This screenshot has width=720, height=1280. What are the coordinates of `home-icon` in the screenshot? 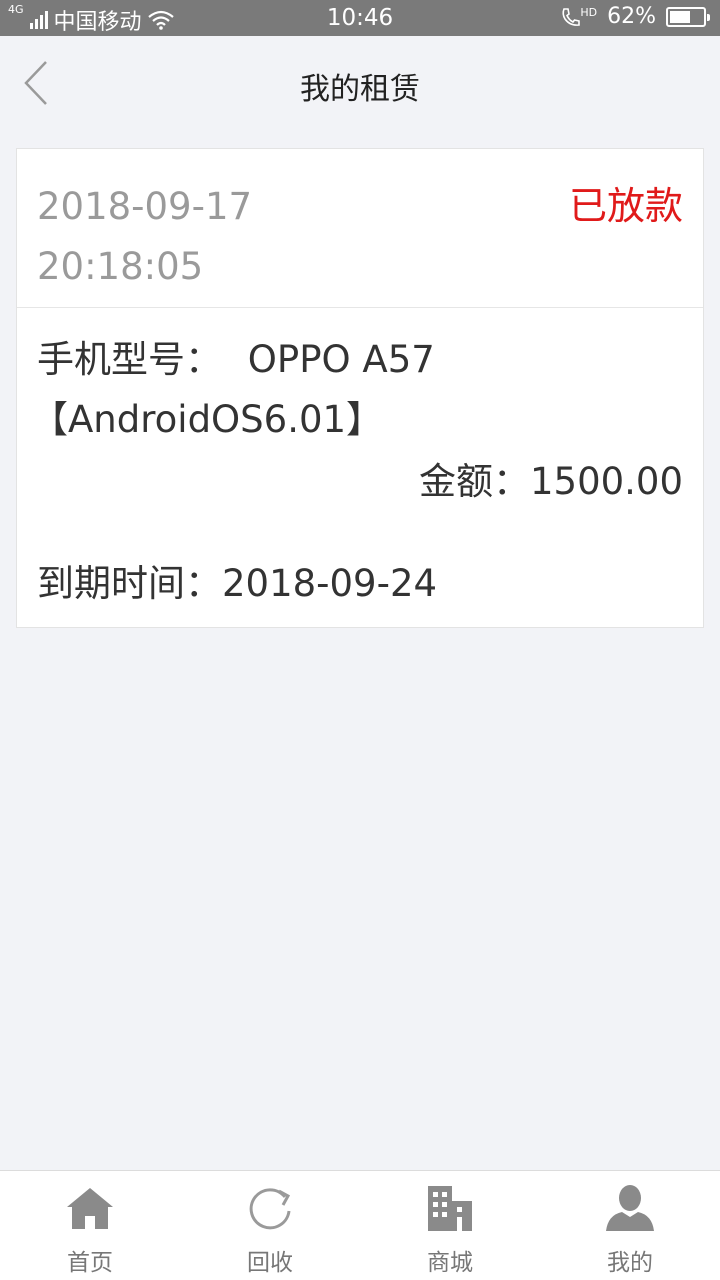 It's located at (90, 1208).